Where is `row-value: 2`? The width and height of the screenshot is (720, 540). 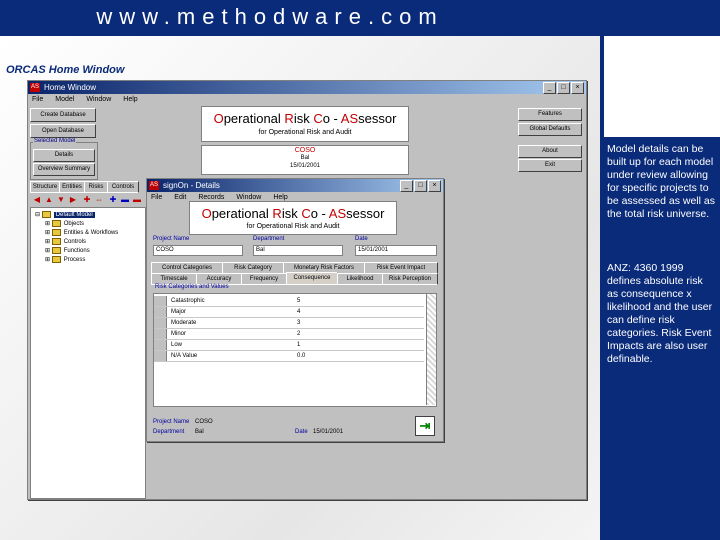
row-value: 2 is located at coordinates (355, 334).